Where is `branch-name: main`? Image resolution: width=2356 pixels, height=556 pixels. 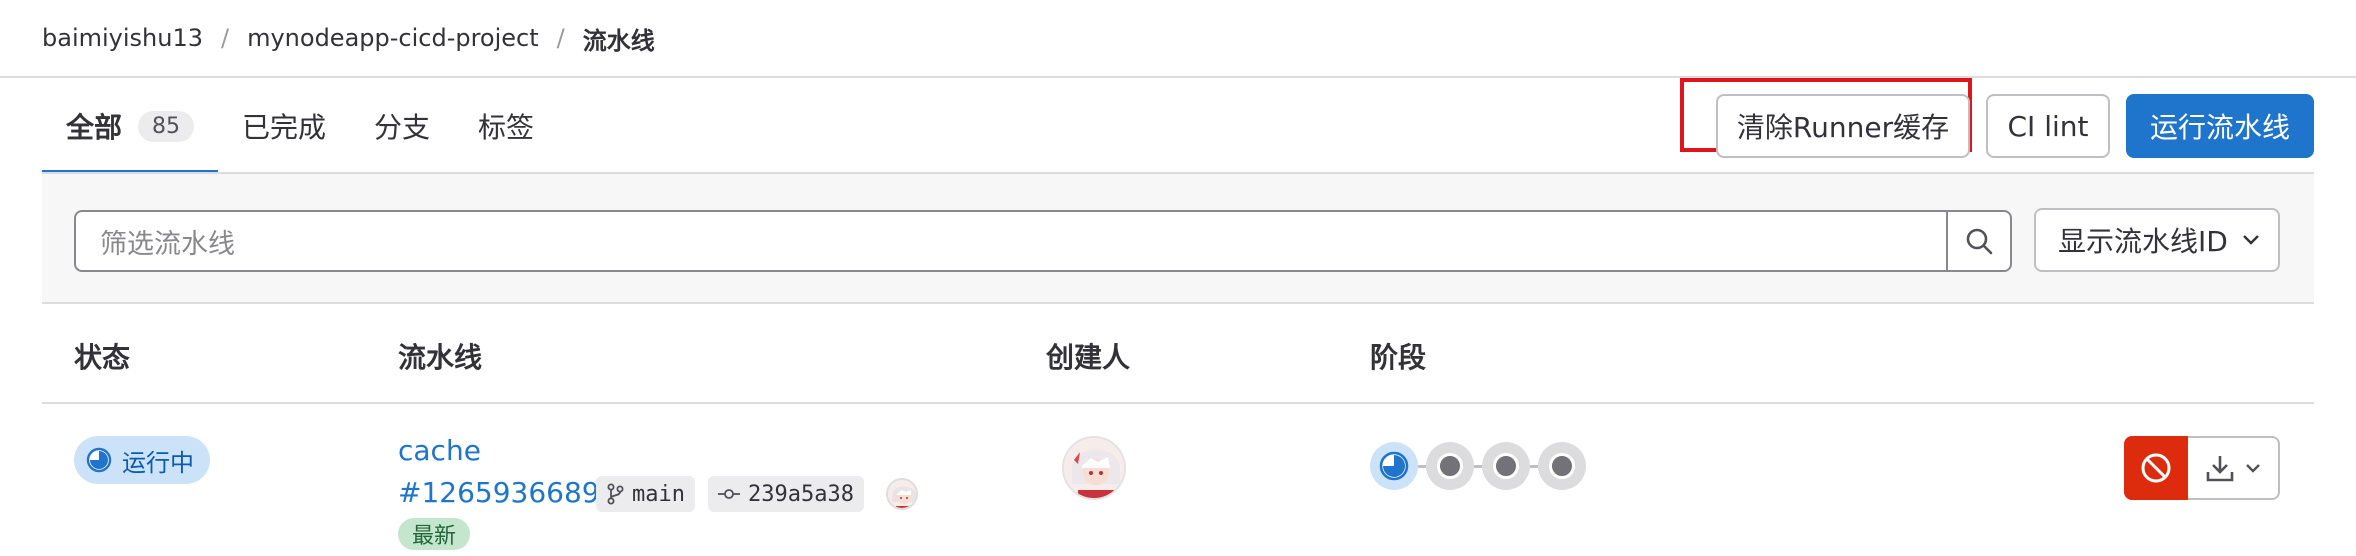
branch-name: main is located at coordinates (658, 494).